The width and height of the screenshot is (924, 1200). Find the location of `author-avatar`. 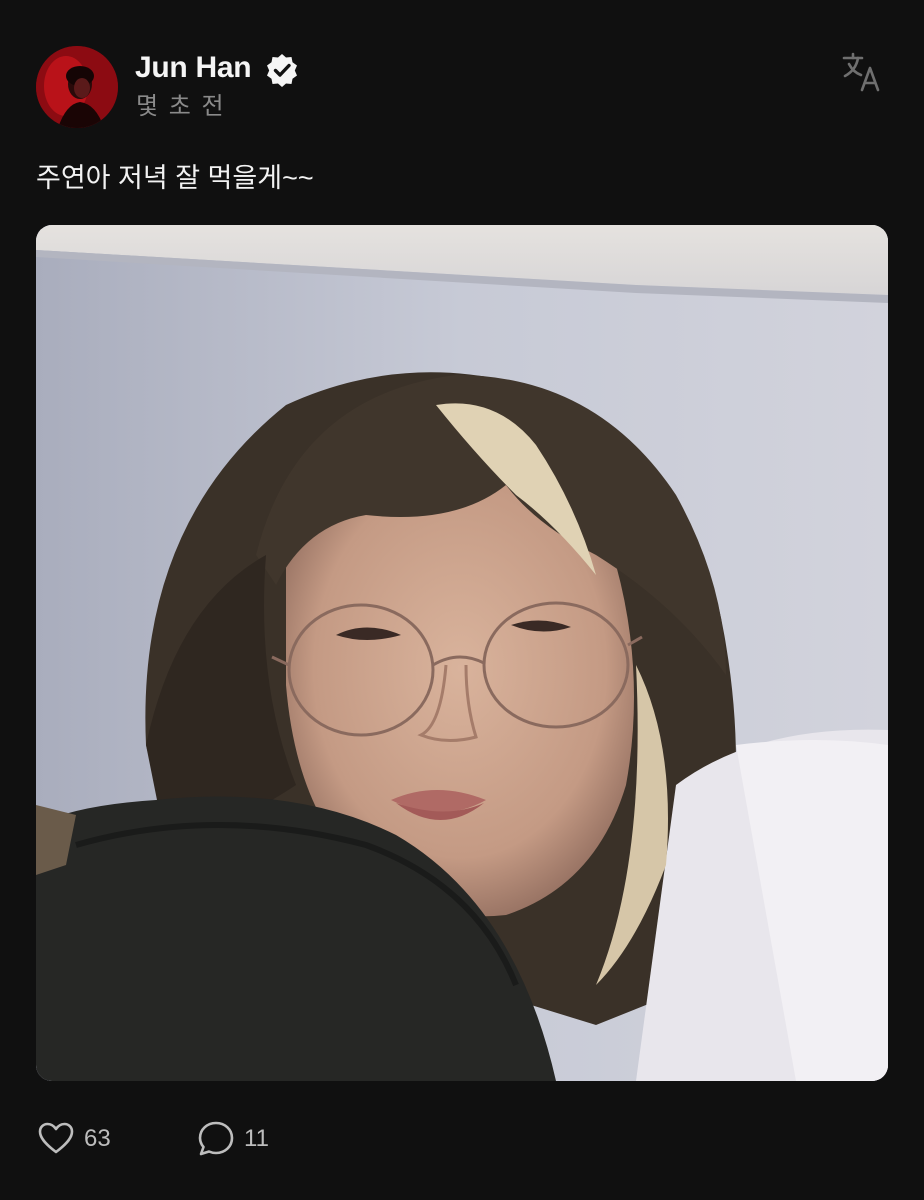

author-avatar is located at coordinates (77, 87).